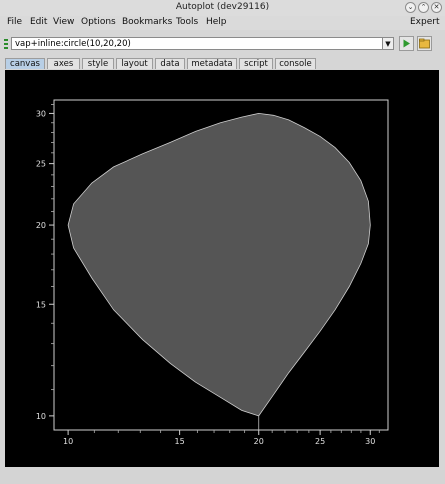 Image resolution: width=445 pixels, height=484 pixels. I want to click on title-bar: Autoplot (dev29116) ⌄ ⌃ ✕, so click(222, 8).